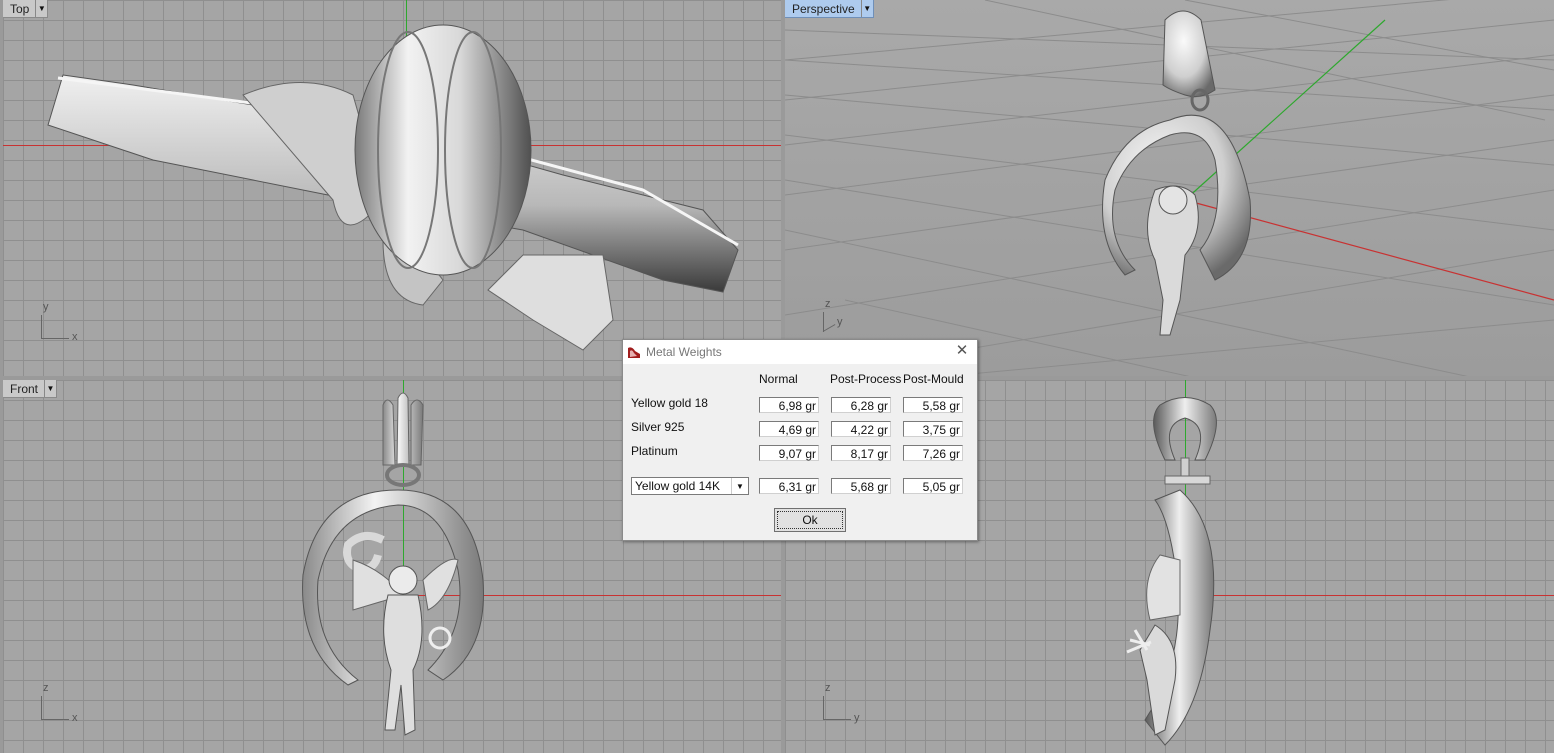  Describe the element at coordinates (861, 429) in the screenshot. I see `field-silver-925-post-process: 4,22 gr` at that location.